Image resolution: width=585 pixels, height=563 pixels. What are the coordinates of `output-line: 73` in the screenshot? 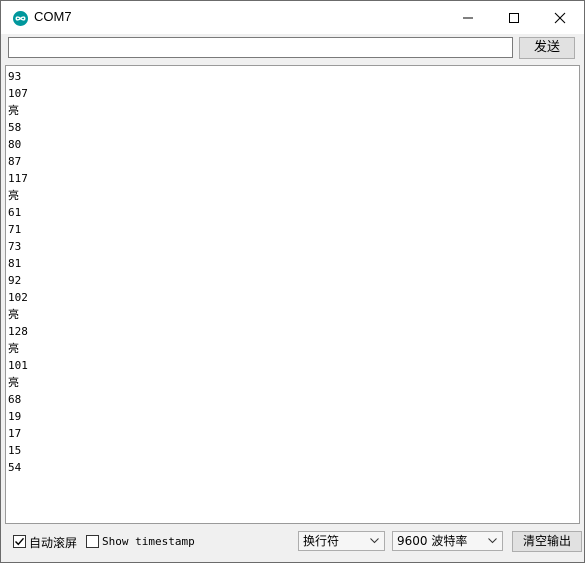 It's located at (15, 246).